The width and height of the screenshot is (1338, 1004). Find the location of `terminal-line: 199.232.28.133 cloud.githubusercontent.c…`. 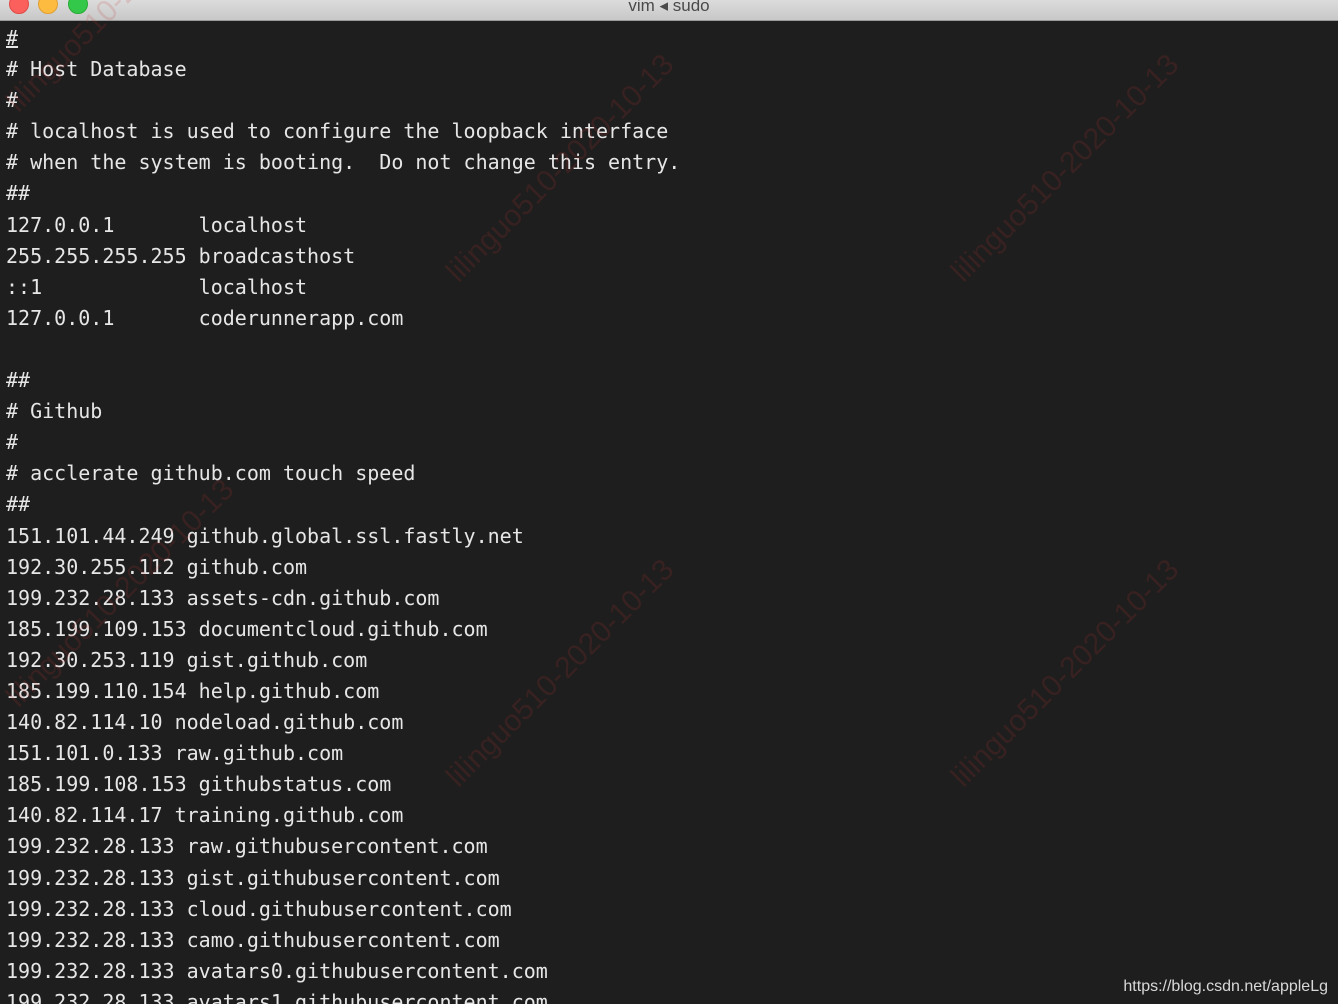

terminal-line: 199.232.28.133 cloud.githubusercontent.c… is located at coordinates (259, 908).